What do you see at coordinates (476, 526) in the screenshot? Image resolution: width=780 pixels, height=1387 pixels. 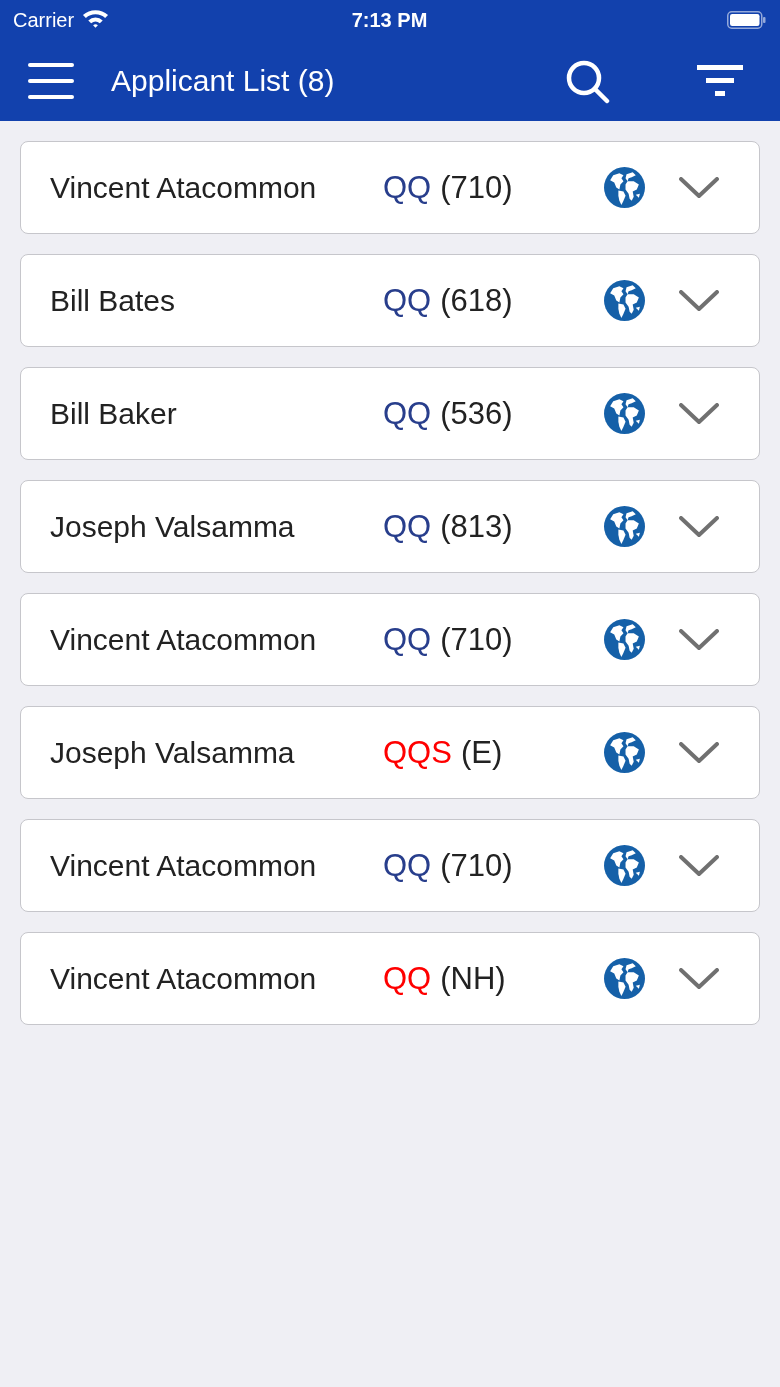 I see `score-text: (813)` at bounding box center [476, 526].